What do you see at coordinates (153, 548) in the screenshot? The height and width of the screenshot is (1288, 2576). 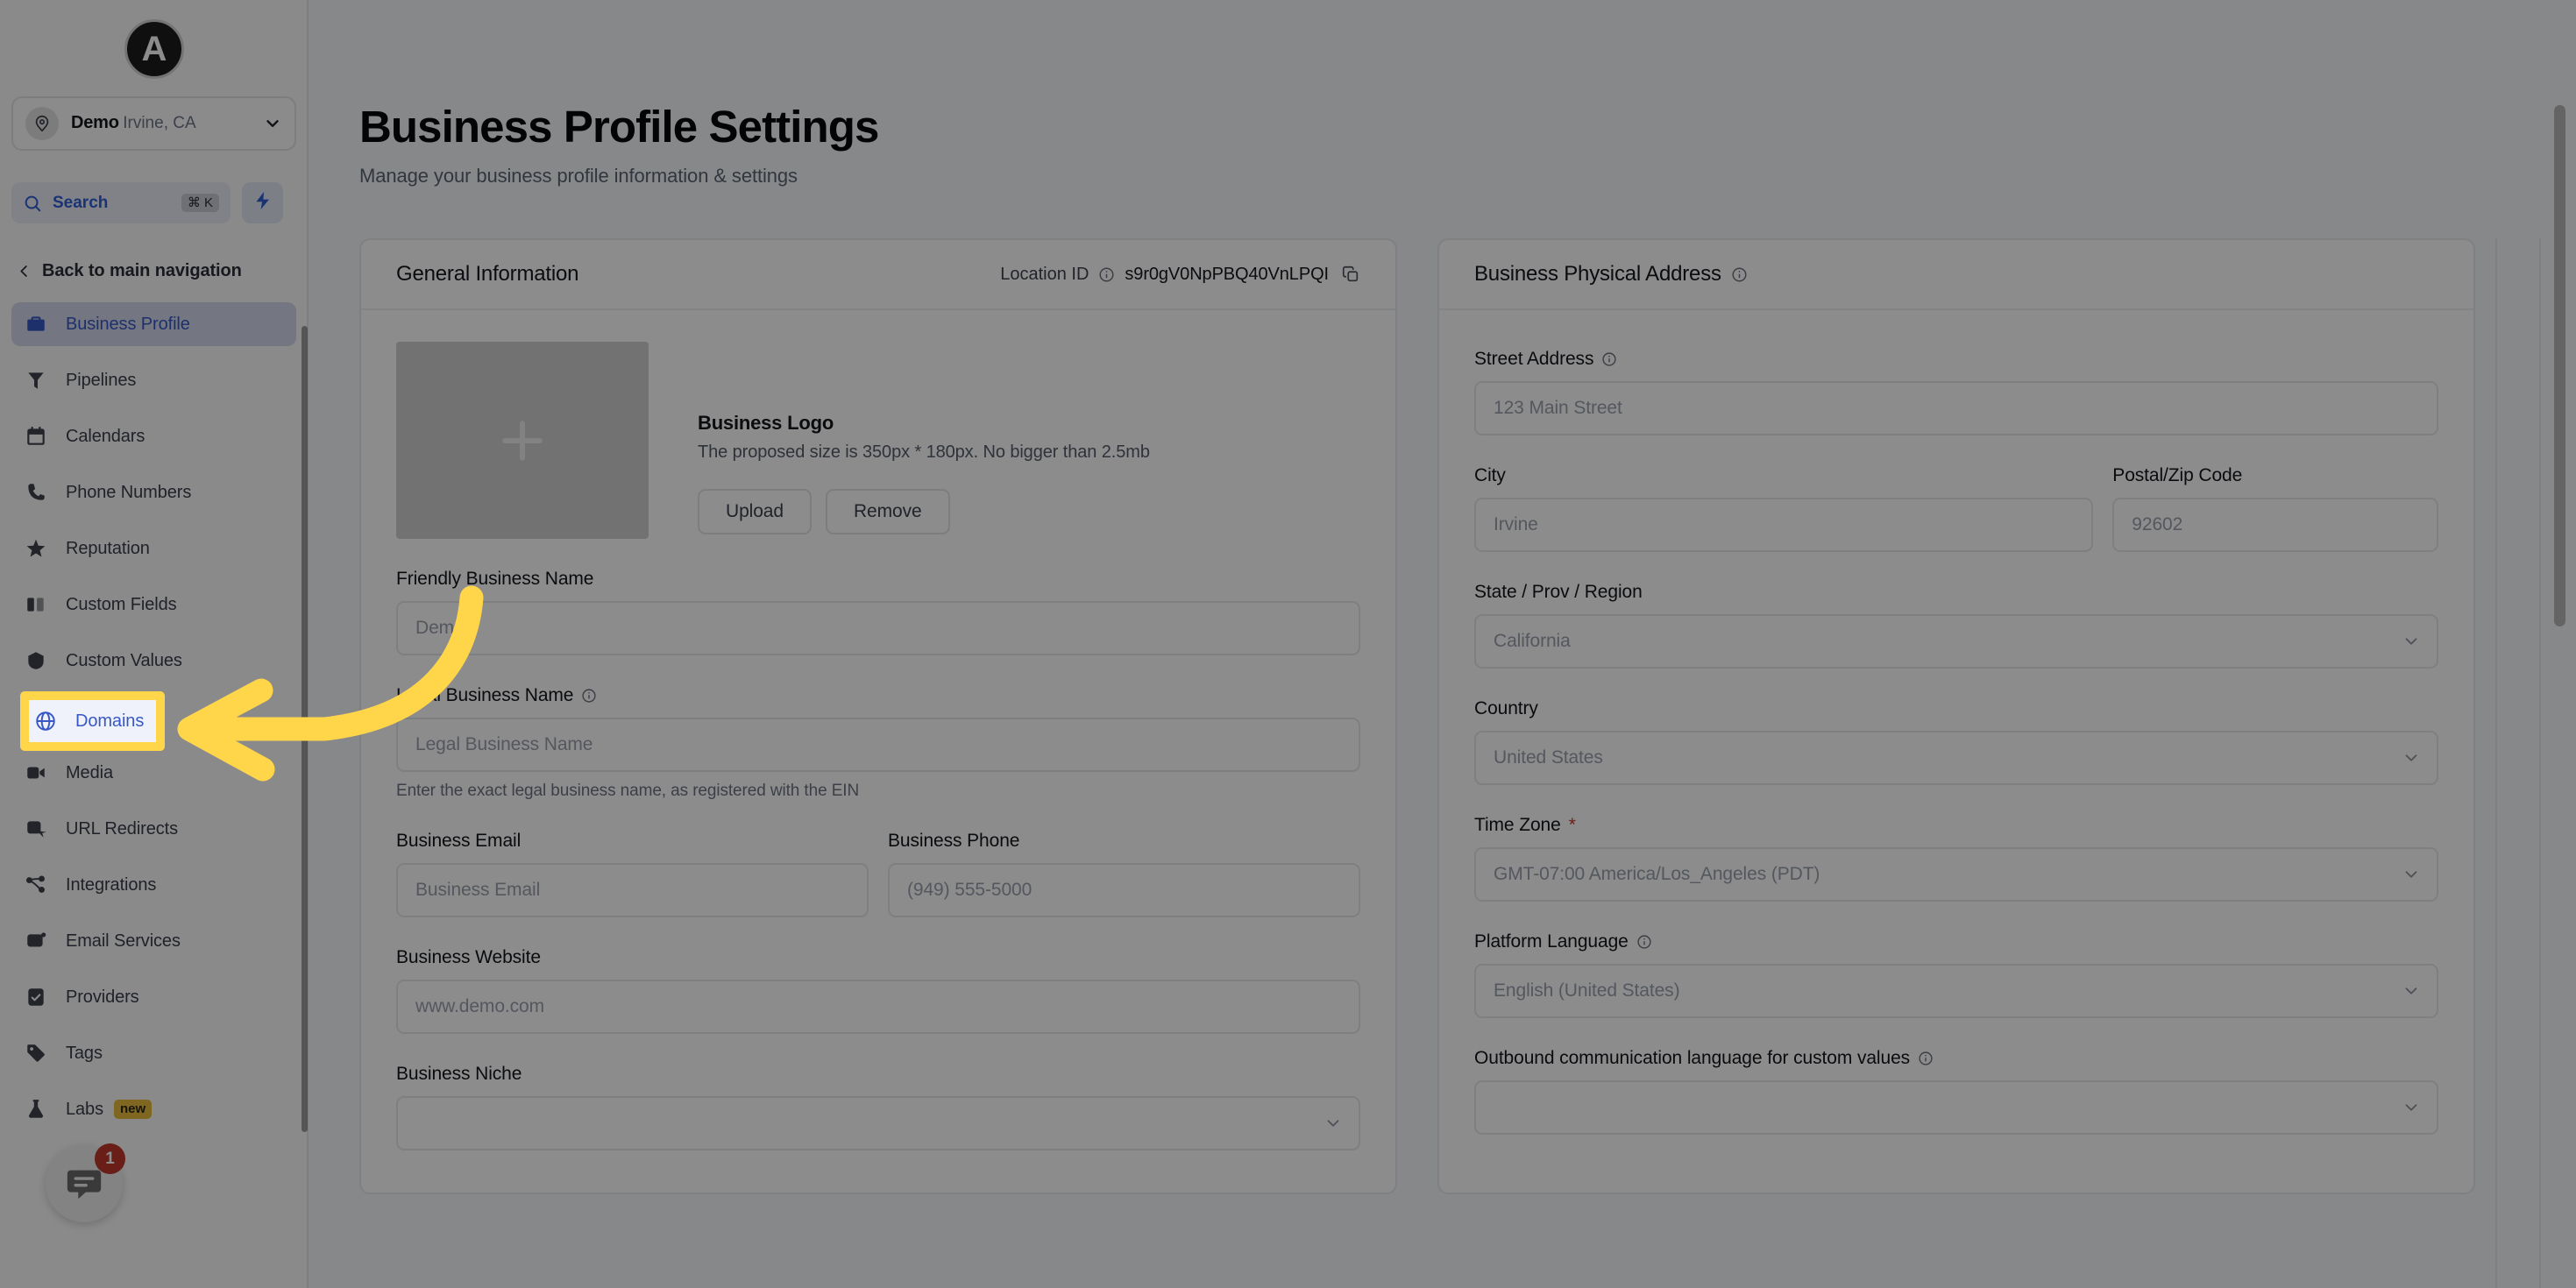 I see `sidebar-item-reputation: Reputation` at bounding box center [153, 548].